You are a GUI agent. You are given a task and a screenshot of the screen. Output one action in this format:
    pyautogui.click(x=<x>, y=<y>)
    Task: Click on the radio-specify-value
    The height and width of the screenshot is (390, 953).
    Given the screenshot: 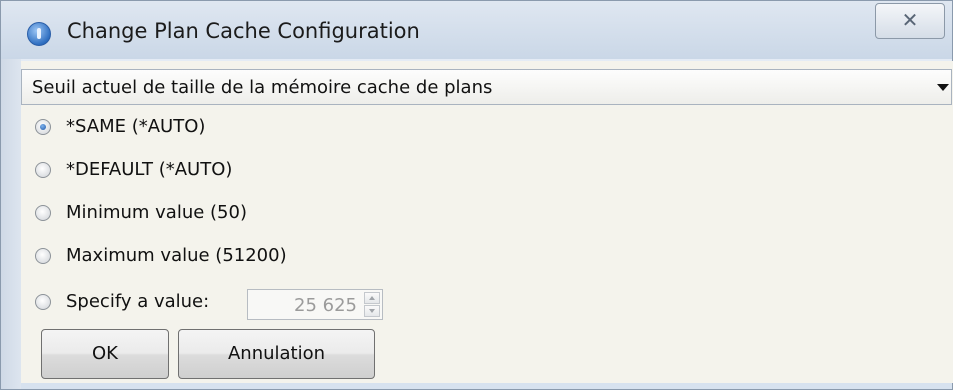 What is the action you would take?
    pyautogui.click(x=43, y=302)
    